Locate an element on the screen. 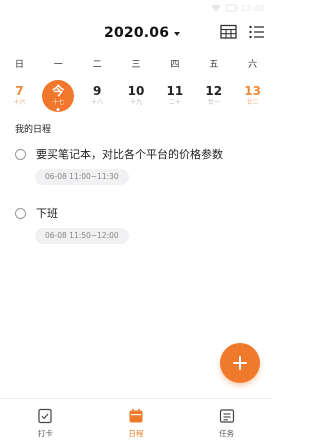 This screenshot has width=320, height=448. day-cell-10: 10 十九 is located at coordinates (136, 97).